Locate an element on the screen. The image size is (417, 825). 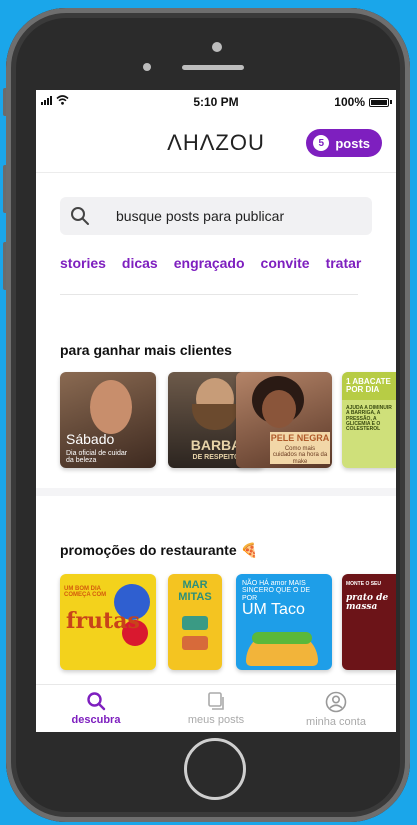
front-camera is located at coordinates (147, 67).